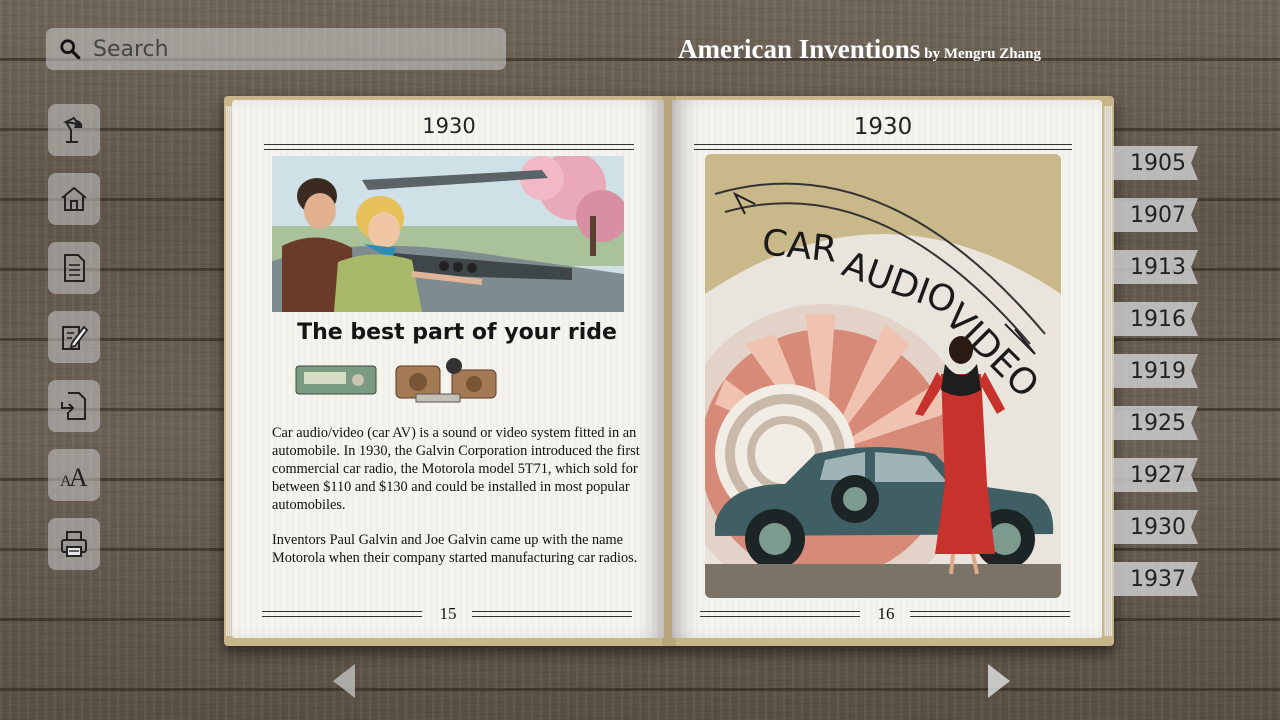 Image resolution: width=1280 pixels, height=720 pixels. I want to click on vintage-radios-illustration, so click(396, 380).